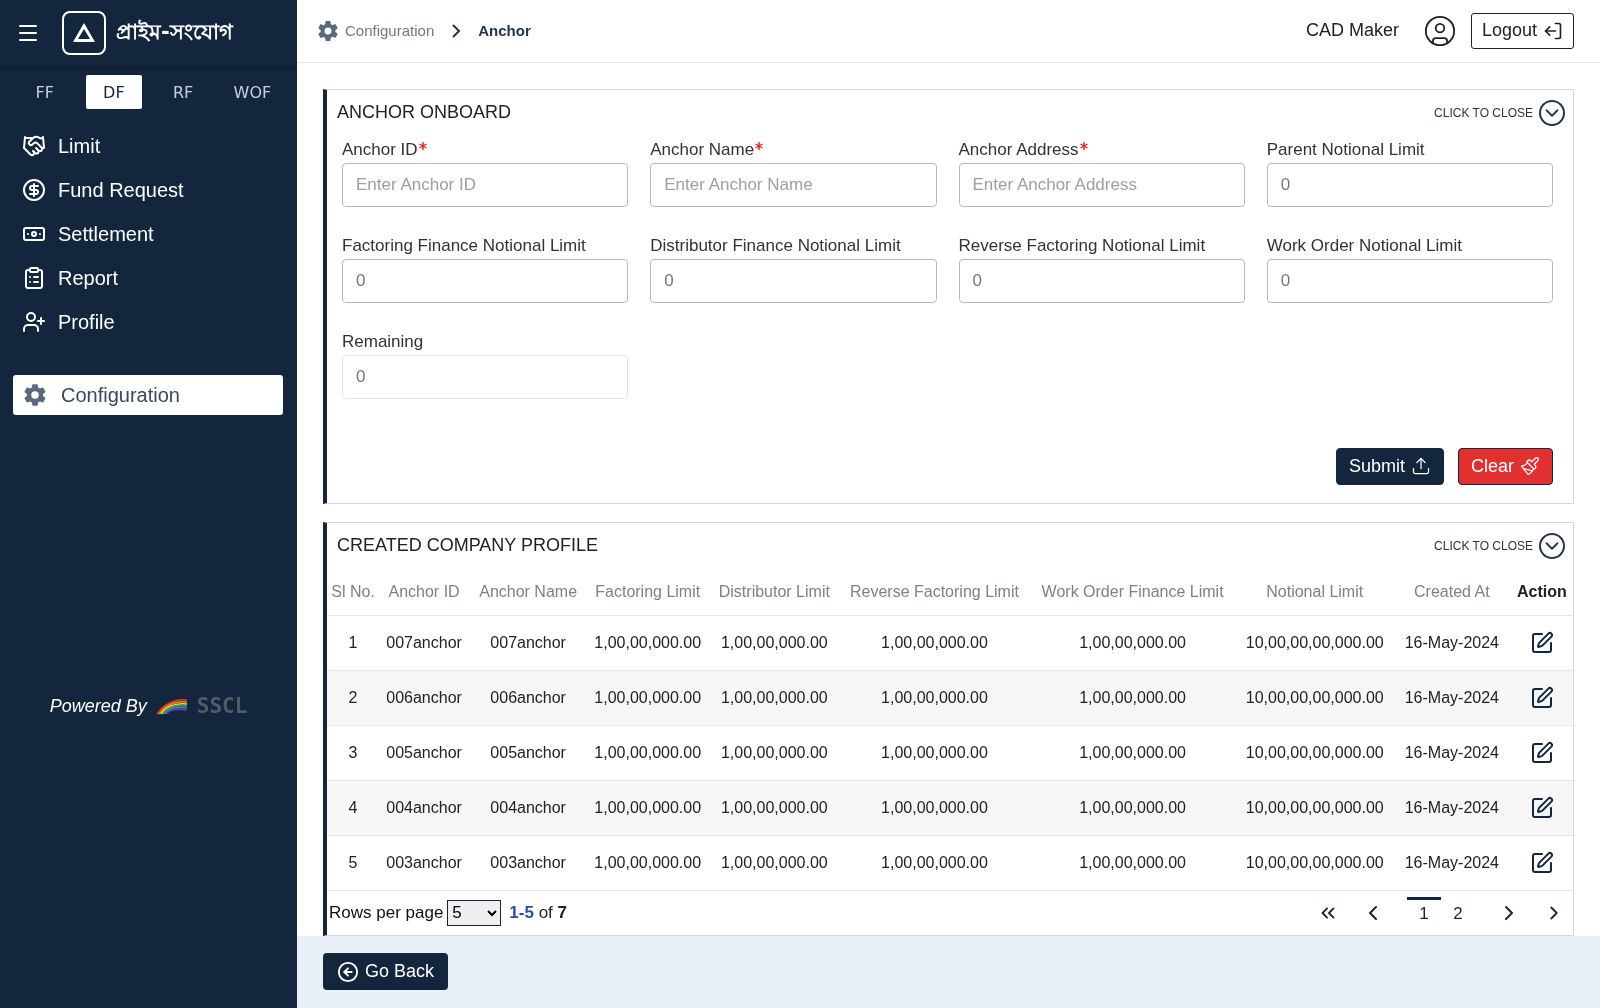  I want to click on field-label: Factoring Finance Notional Limit, so click(464, 245).